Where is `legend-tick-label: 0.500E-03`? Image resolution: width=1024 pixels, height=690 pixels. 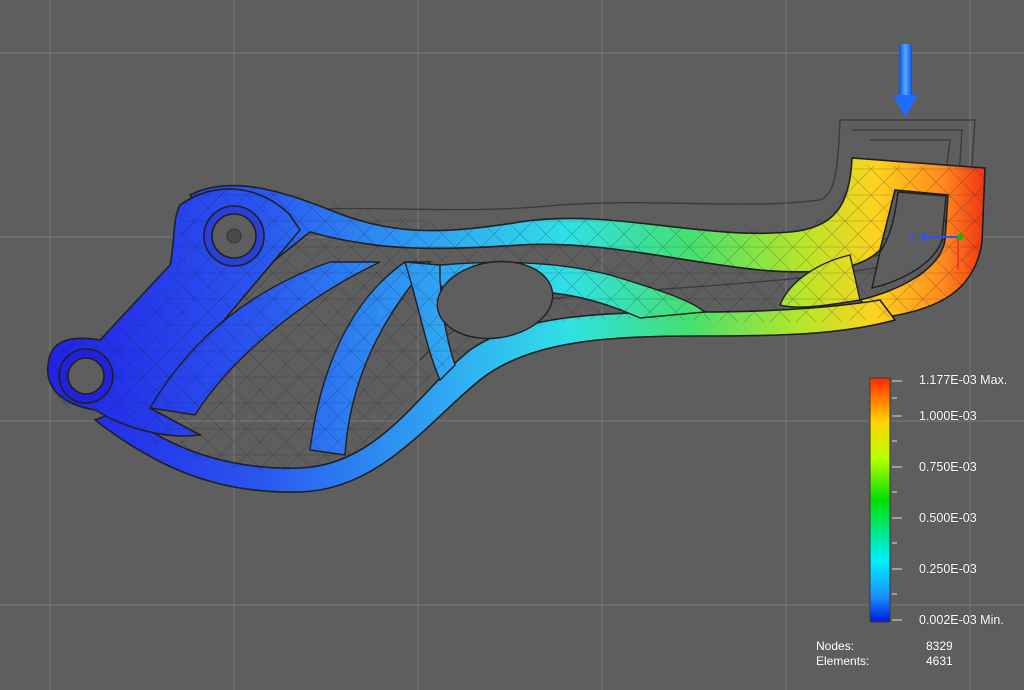
legend-tick-label: 0.500E-03 is located at coordinates (948, 518).